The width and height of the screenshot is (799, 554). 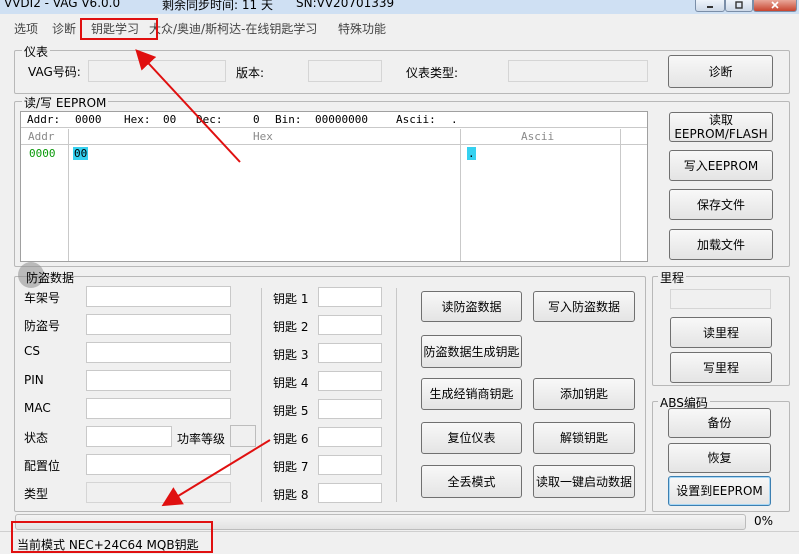 I want to click on read-mileage-button: 读里程, so click(x=721, y=332).